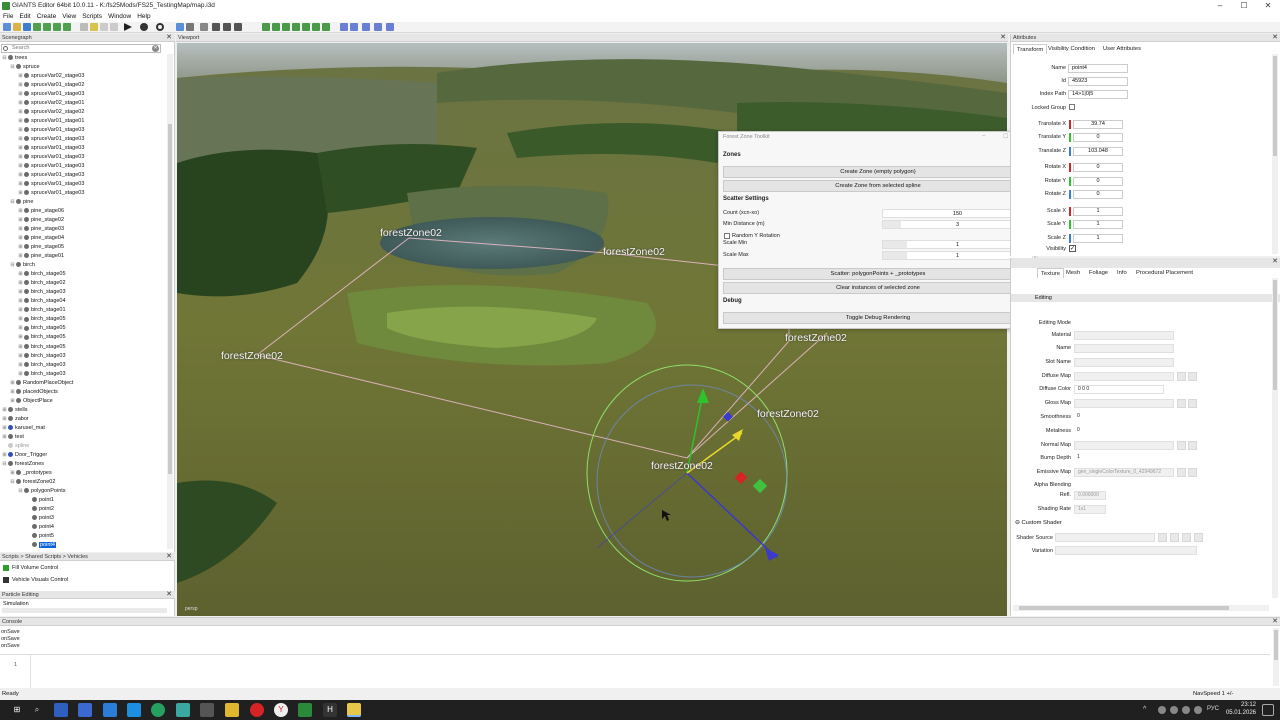 The height and width of the screenshot is (720, 1280). What do you see at coordinates (266, 27) in the screenshot?
I see `terrain-icon` at bounding box center [266, 27].